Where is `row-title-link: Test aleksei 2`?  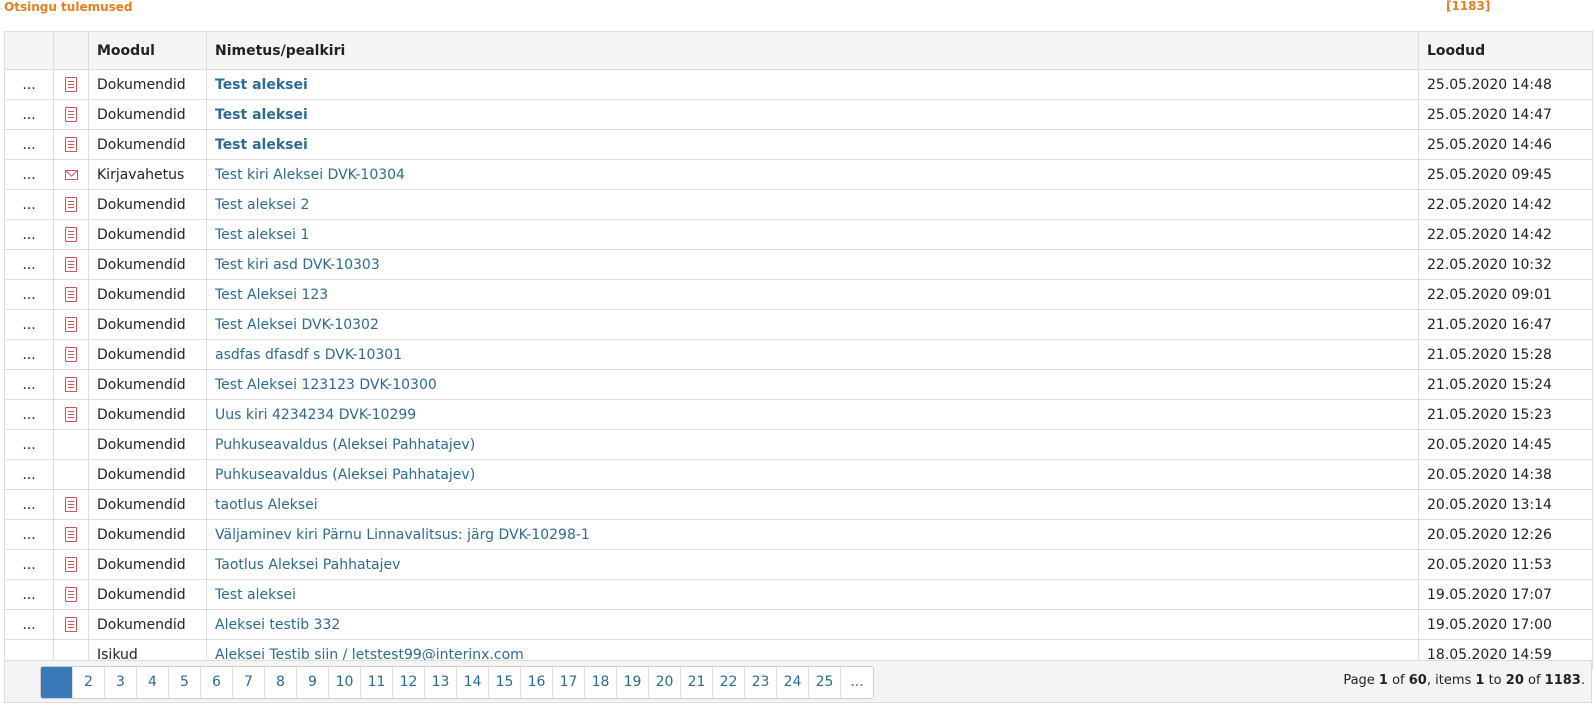
row-title-link: Test aleksei 2 is located at coordinates (812, 204).